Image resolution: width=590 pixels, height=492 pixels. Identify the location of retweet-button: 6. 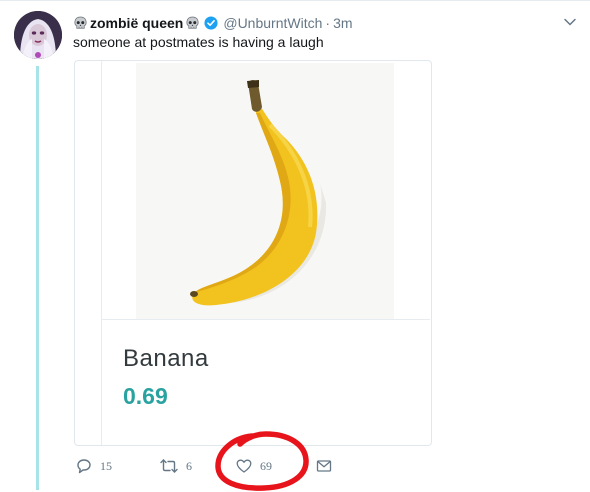
(176, 466).